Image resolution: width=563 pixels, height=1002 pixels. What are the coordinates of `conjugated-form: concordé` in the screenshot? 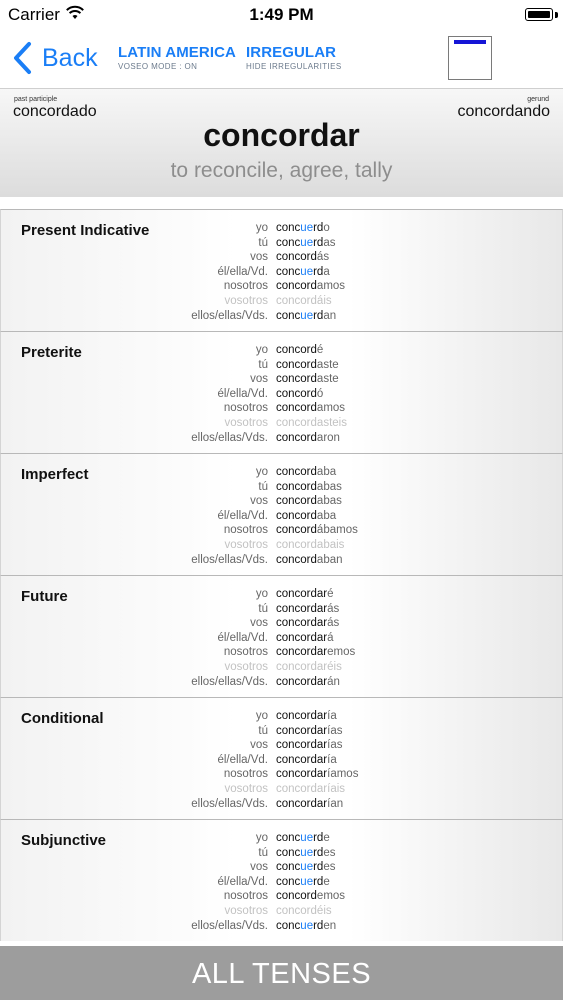 It's located at (299, 350).